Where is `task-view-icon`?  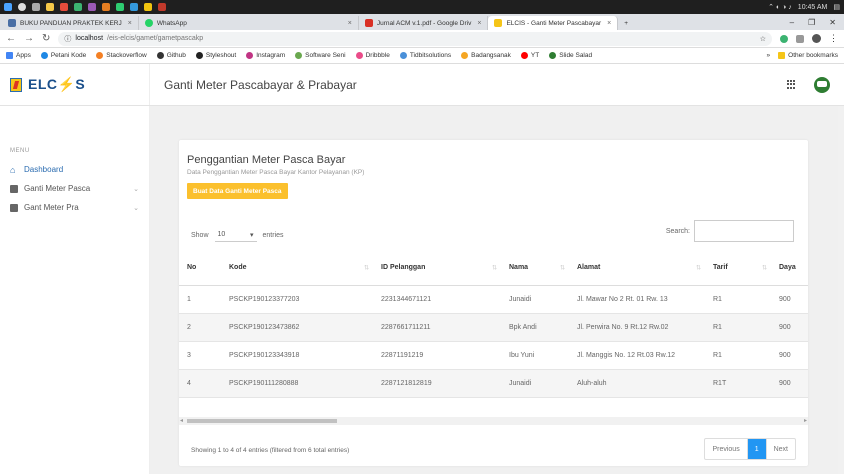 task-view-icon is located at coordinates (36, 7).